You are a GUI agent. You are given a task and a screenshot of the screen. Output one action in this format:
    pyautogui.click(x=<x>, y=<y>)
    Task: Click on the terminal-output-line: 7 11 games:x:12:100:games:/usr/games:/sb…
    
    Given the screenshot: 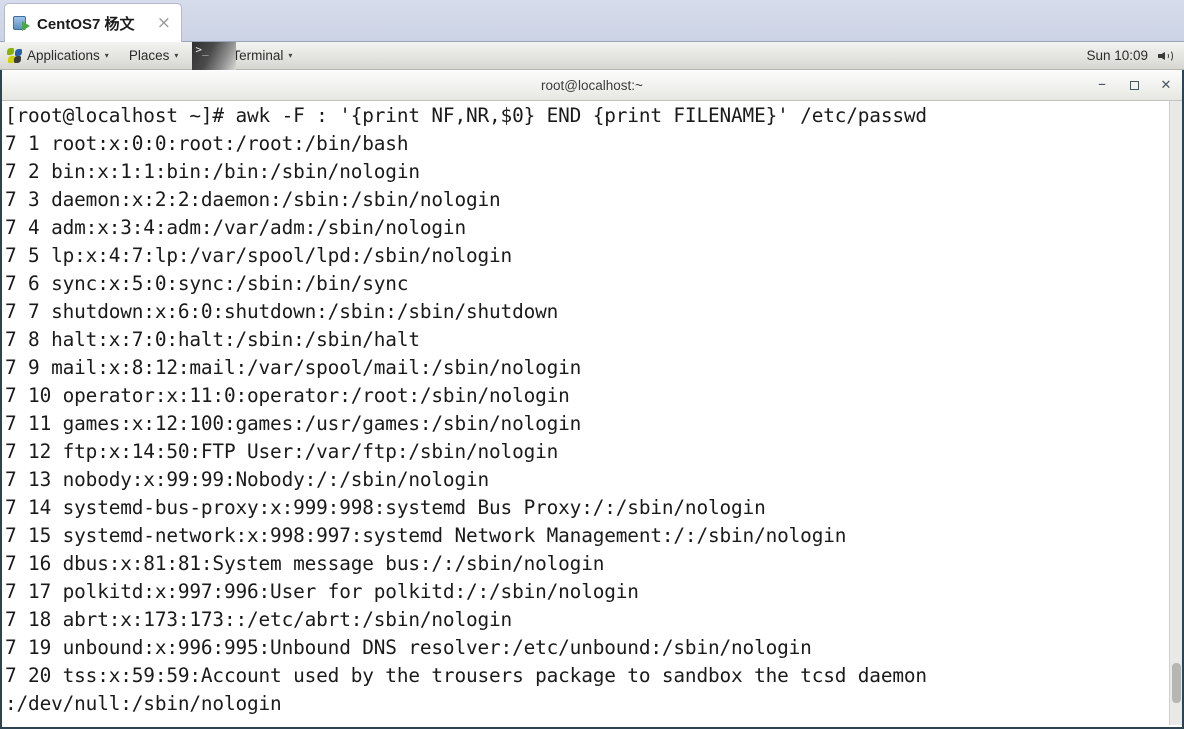 What is the action you would take?
    pyautogui.click(x=293, y=423)
    